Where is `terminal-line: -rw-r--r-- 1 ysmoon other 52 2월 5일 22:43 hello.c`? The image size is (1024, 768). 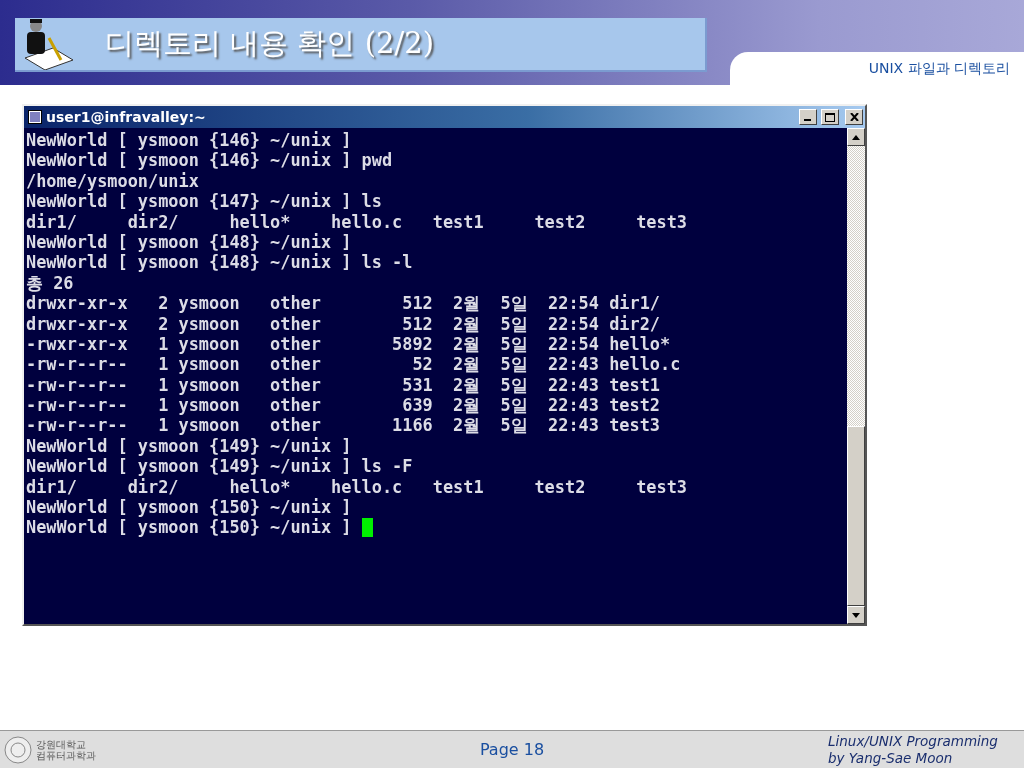
terminal-line: -rw-r--r-- 1 ysmoon other 52 2월 5일 22:43 hello.c is located at coordinates (353, 364).